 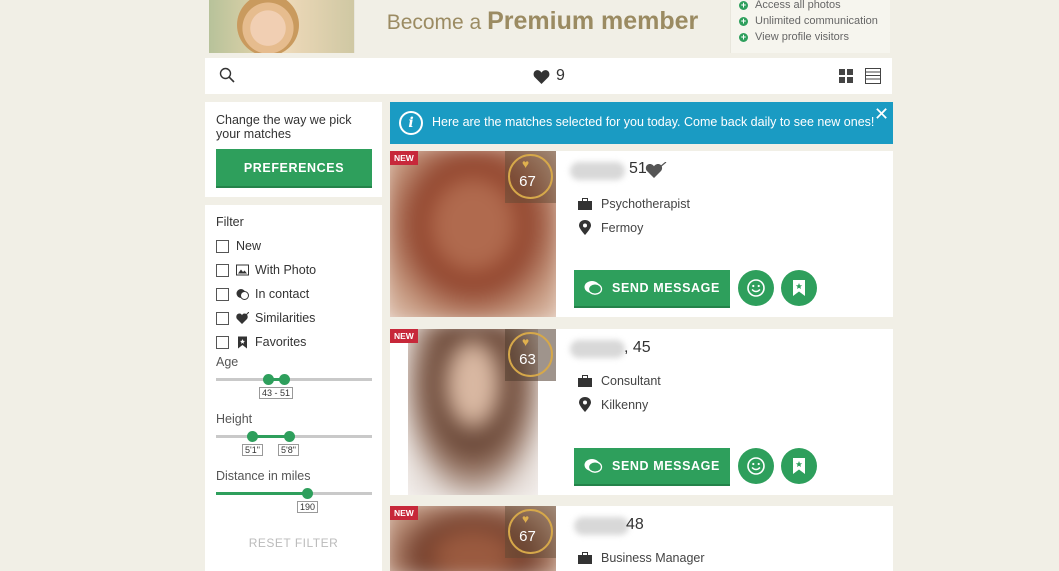 What do you see at coordinates (252, 450) in the screenshot?
I see `height-min-tooltip: 5'1"` at bounding box center [252, 450].